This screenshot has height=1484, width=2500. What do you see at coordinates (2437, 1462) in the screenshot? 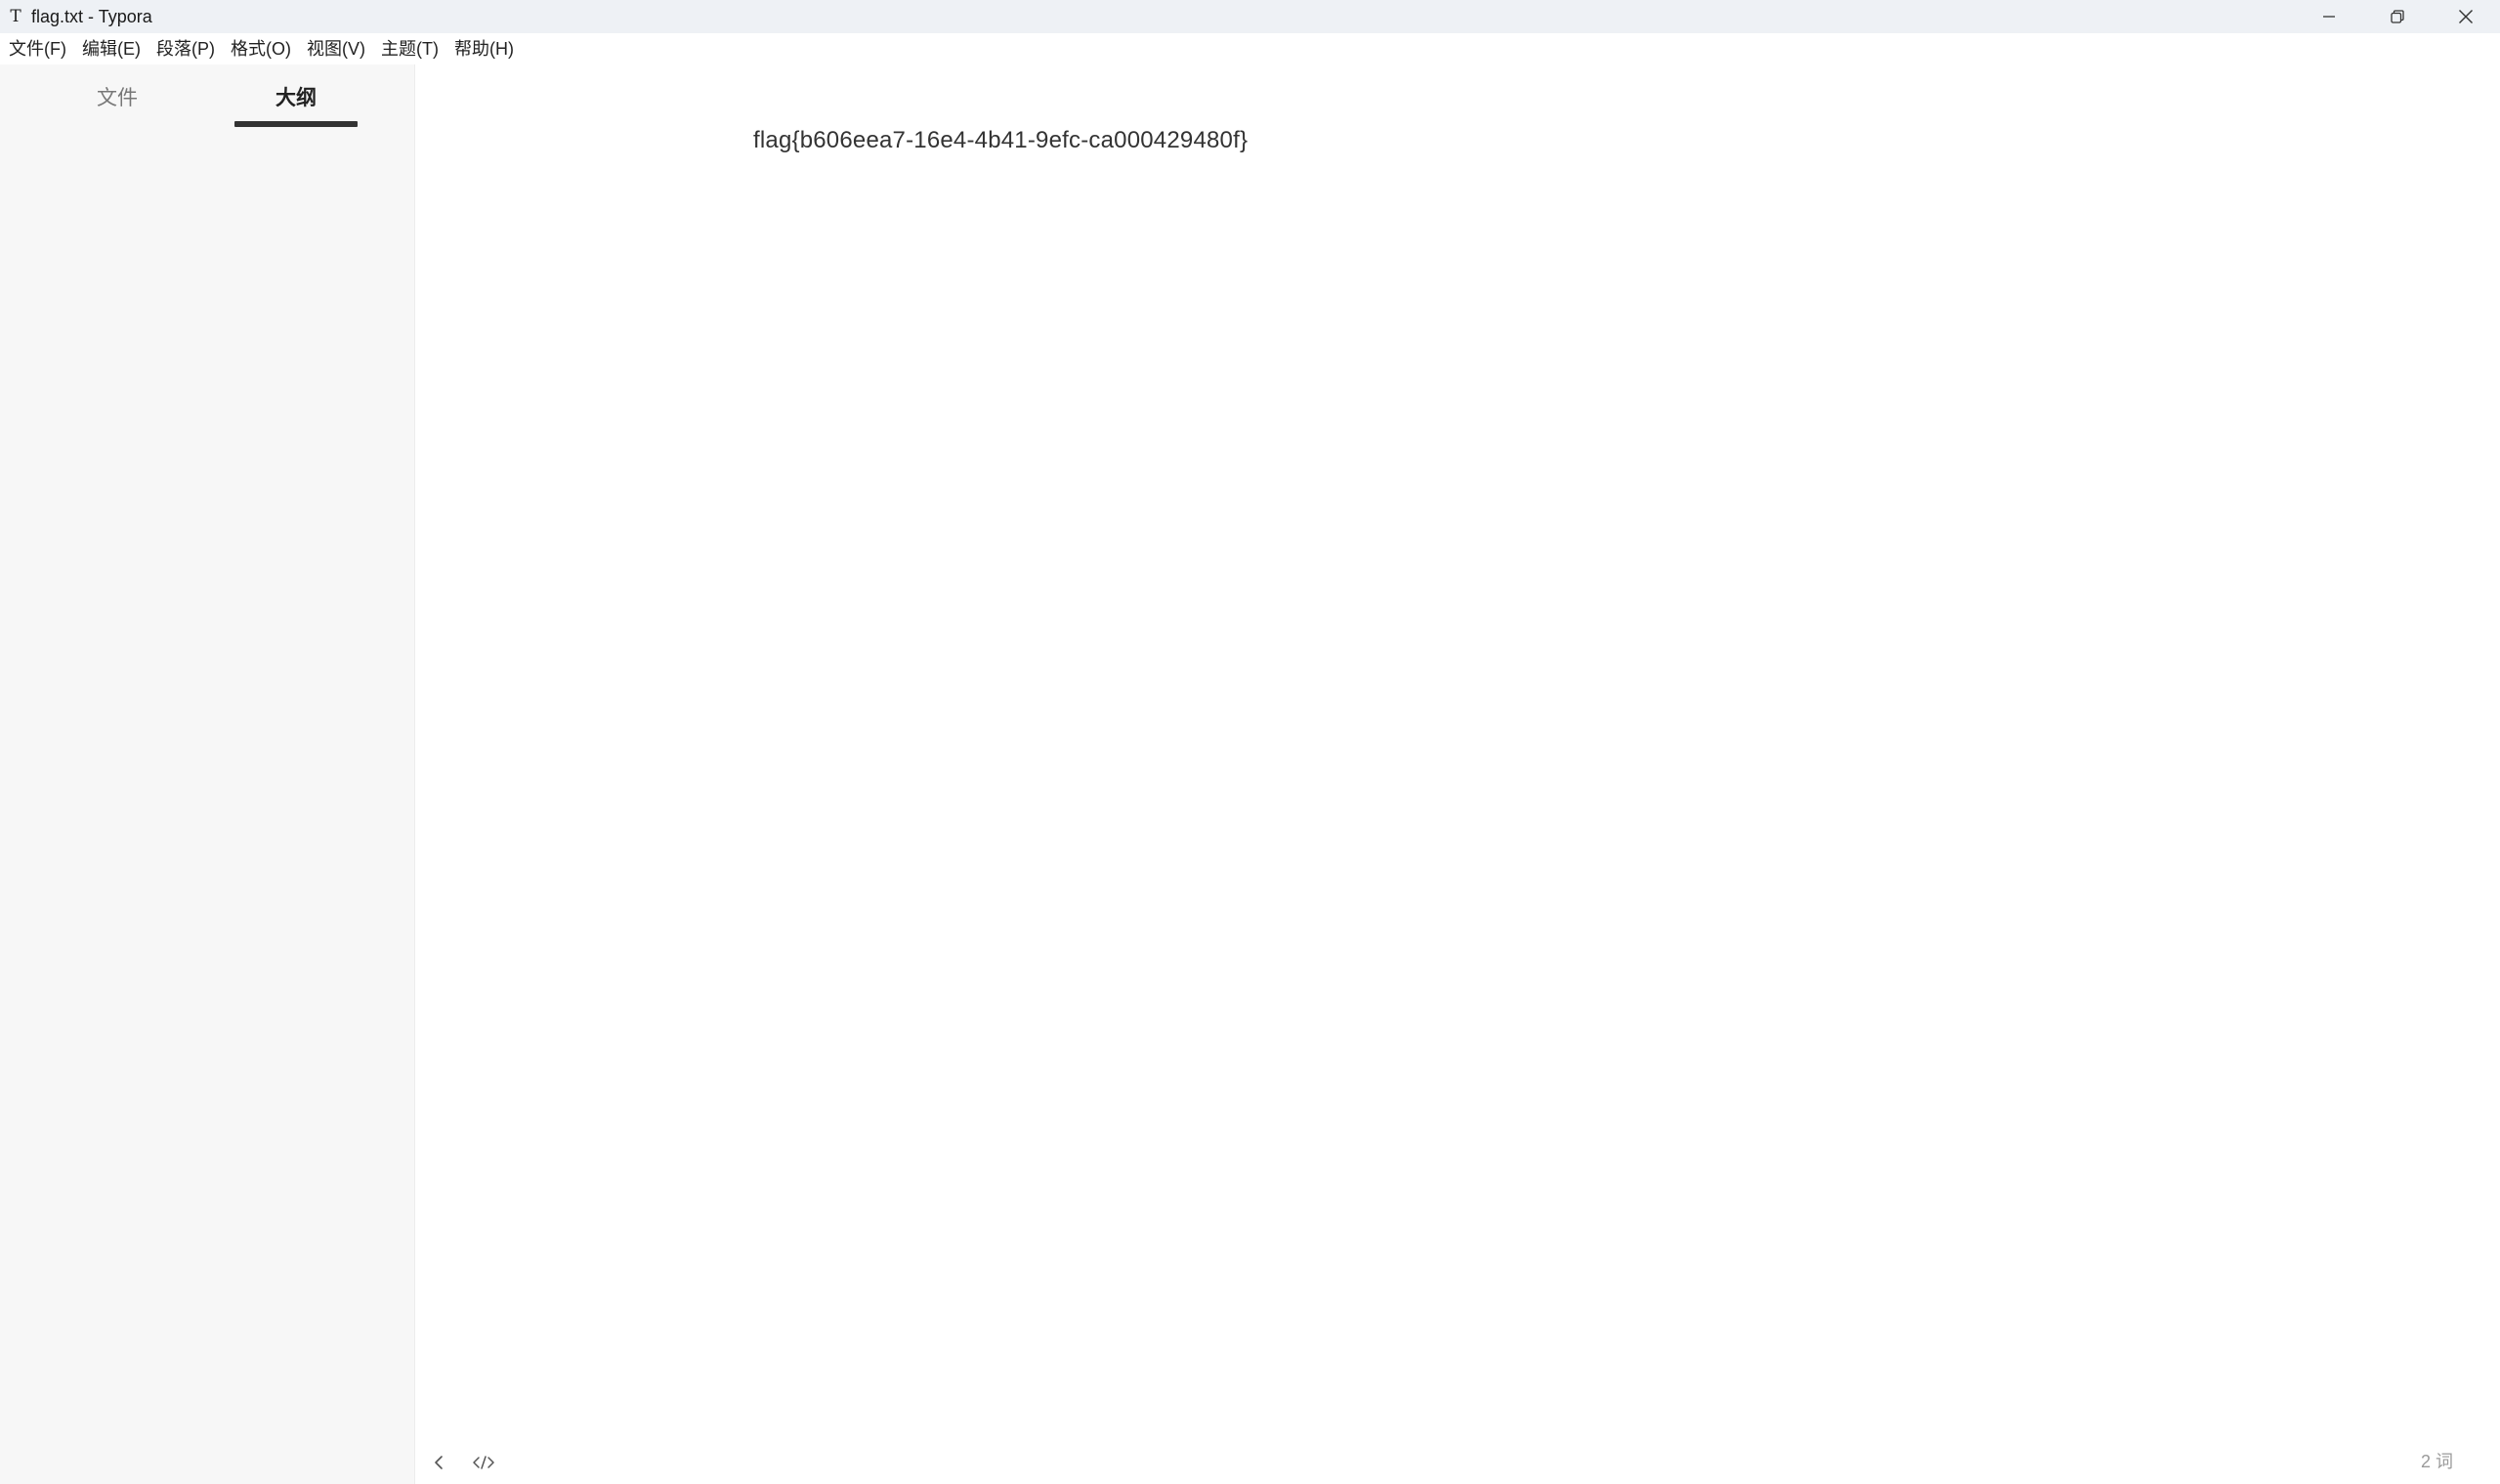
I see `word-count: 2 词` at bounding box center [2437, 1462].